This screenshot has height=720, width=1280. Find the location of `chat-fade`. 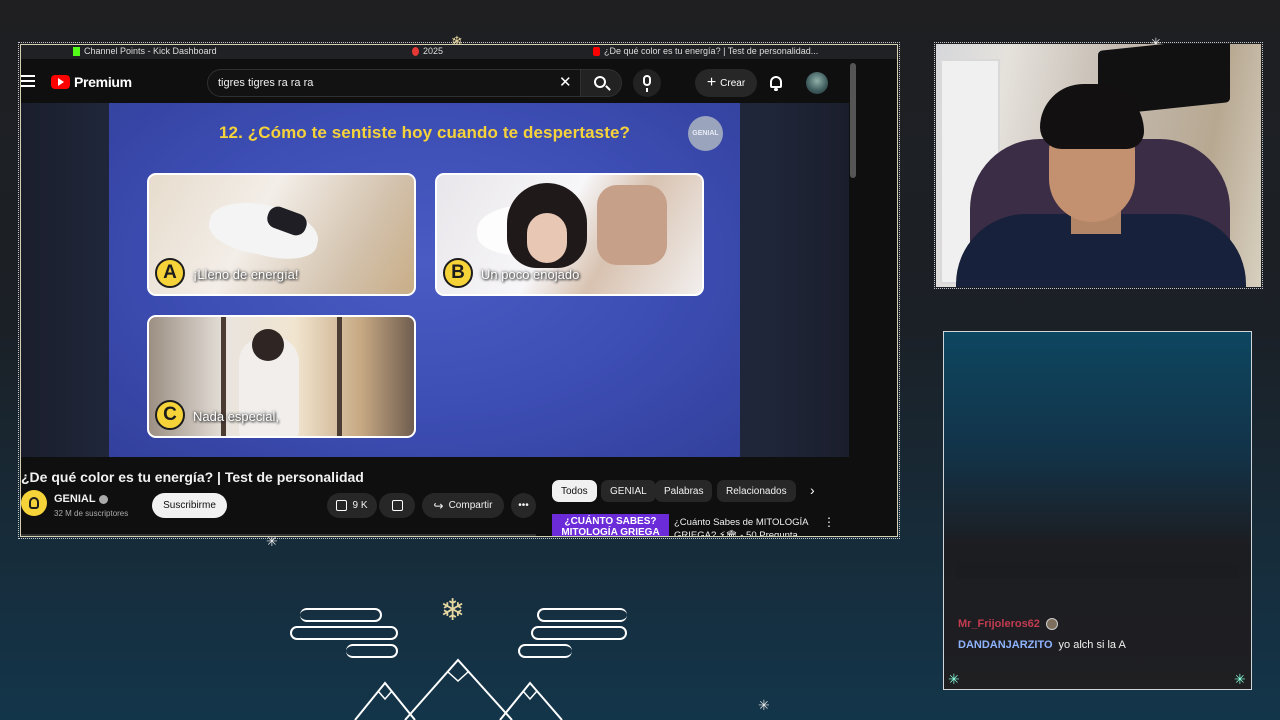

chat-fade is located at coordinates (1097, 570).